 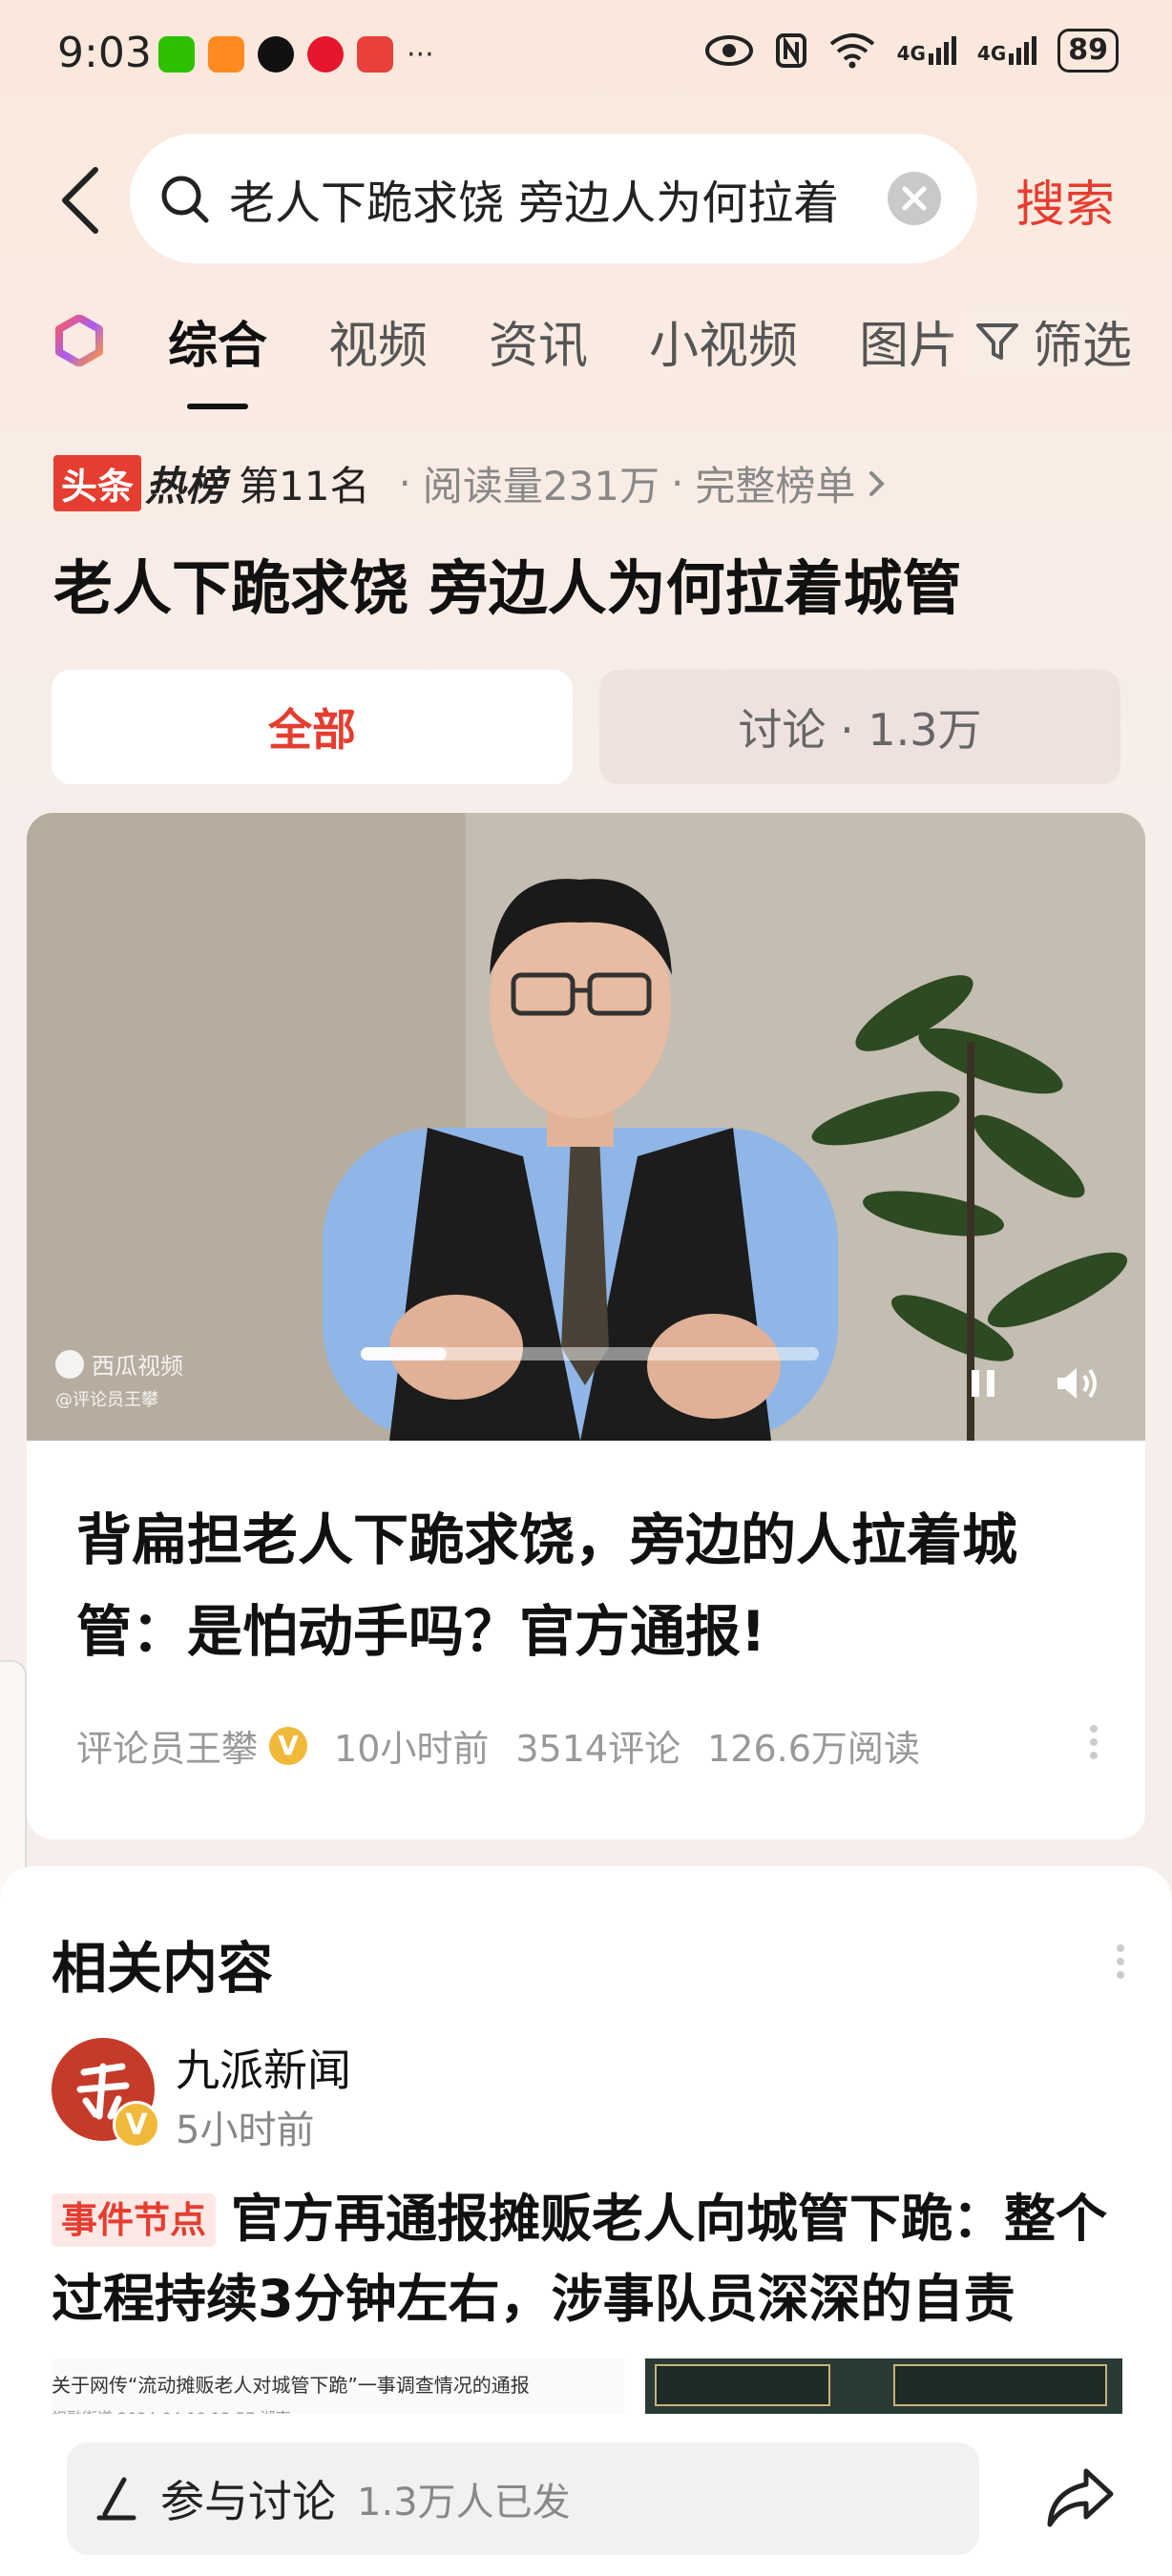 What do you see at coordinates (226, 54) in the screenshot?
I see `app-orange-icon` at bounding box center [226, 54].